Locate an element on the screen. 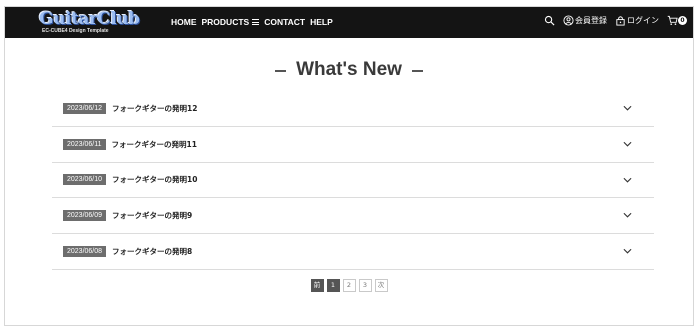  nav-home-label: HOME is located at coordinates (184, 22).